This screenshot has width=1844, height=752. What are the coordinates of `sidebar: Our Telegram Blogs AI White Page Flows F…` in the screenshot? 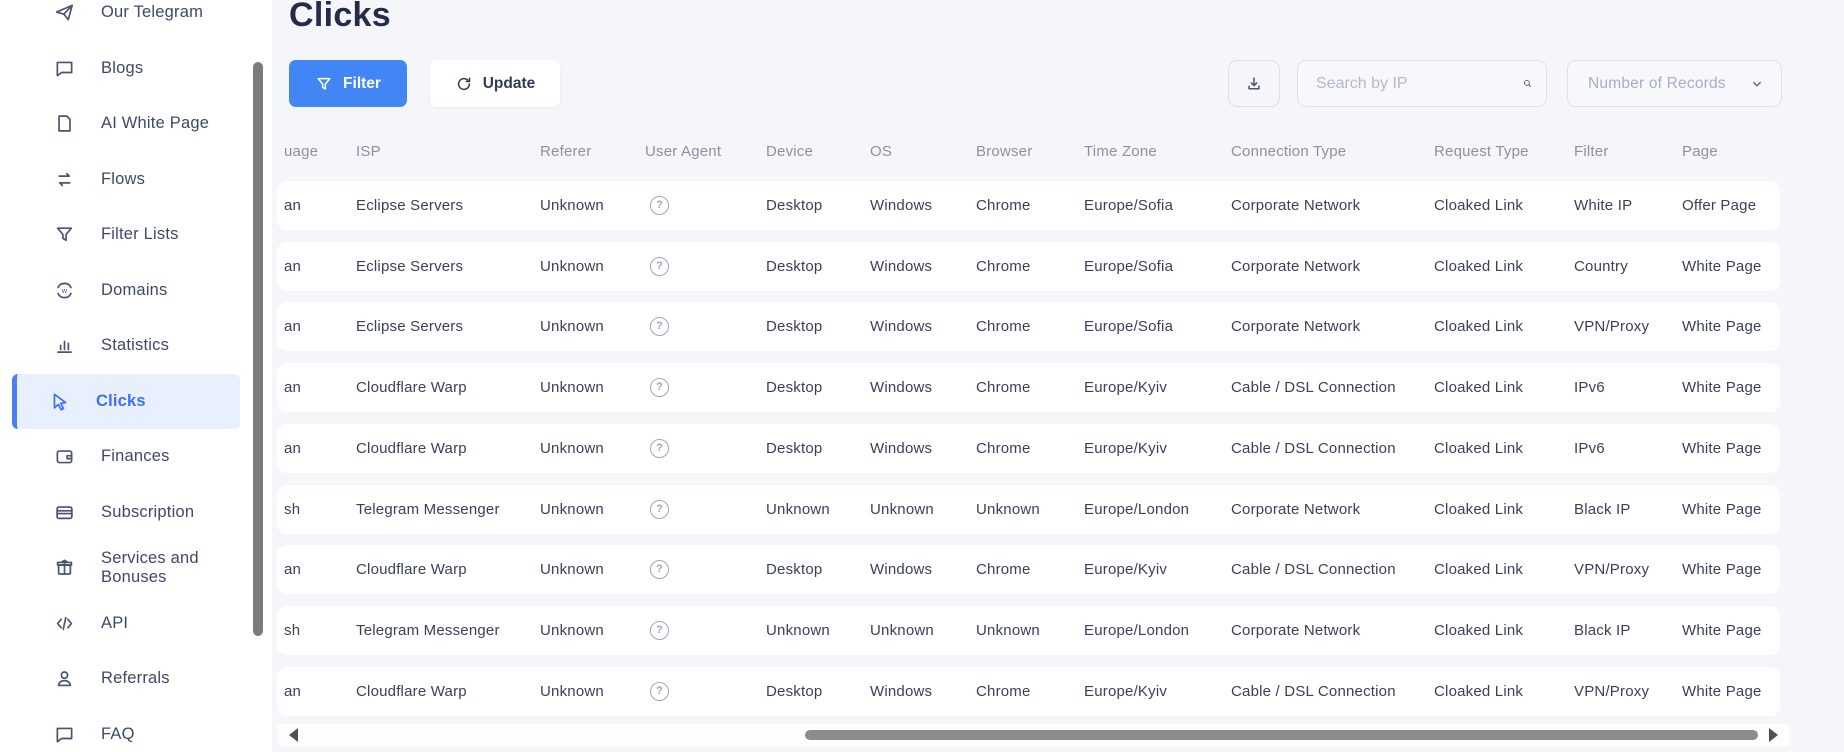 It's located at (136, 376).